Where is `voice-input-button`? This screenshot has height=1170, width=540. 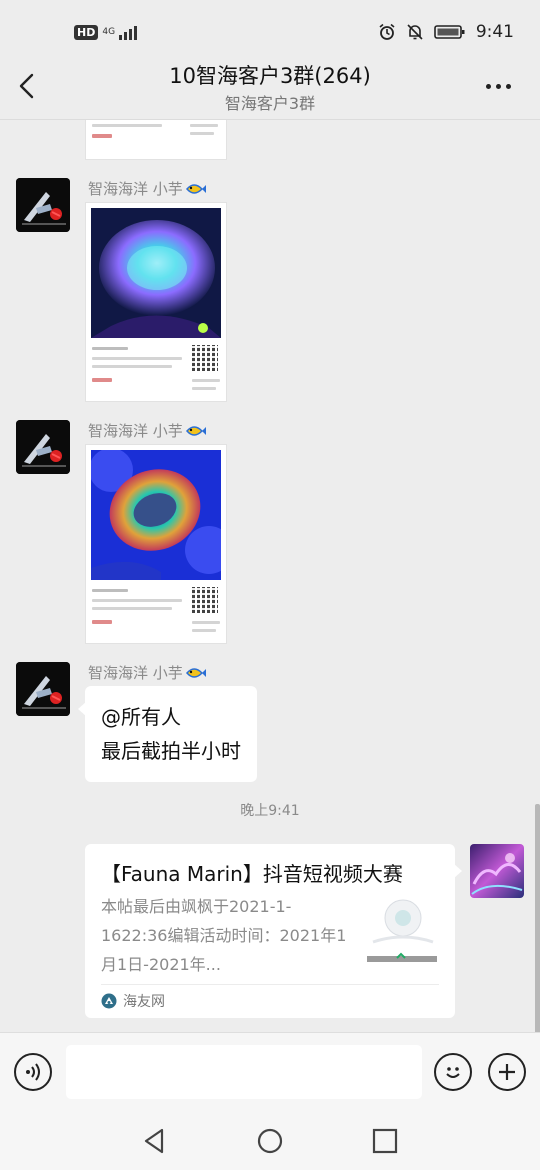 voice-input-button is located at coordinates (33, 1072).